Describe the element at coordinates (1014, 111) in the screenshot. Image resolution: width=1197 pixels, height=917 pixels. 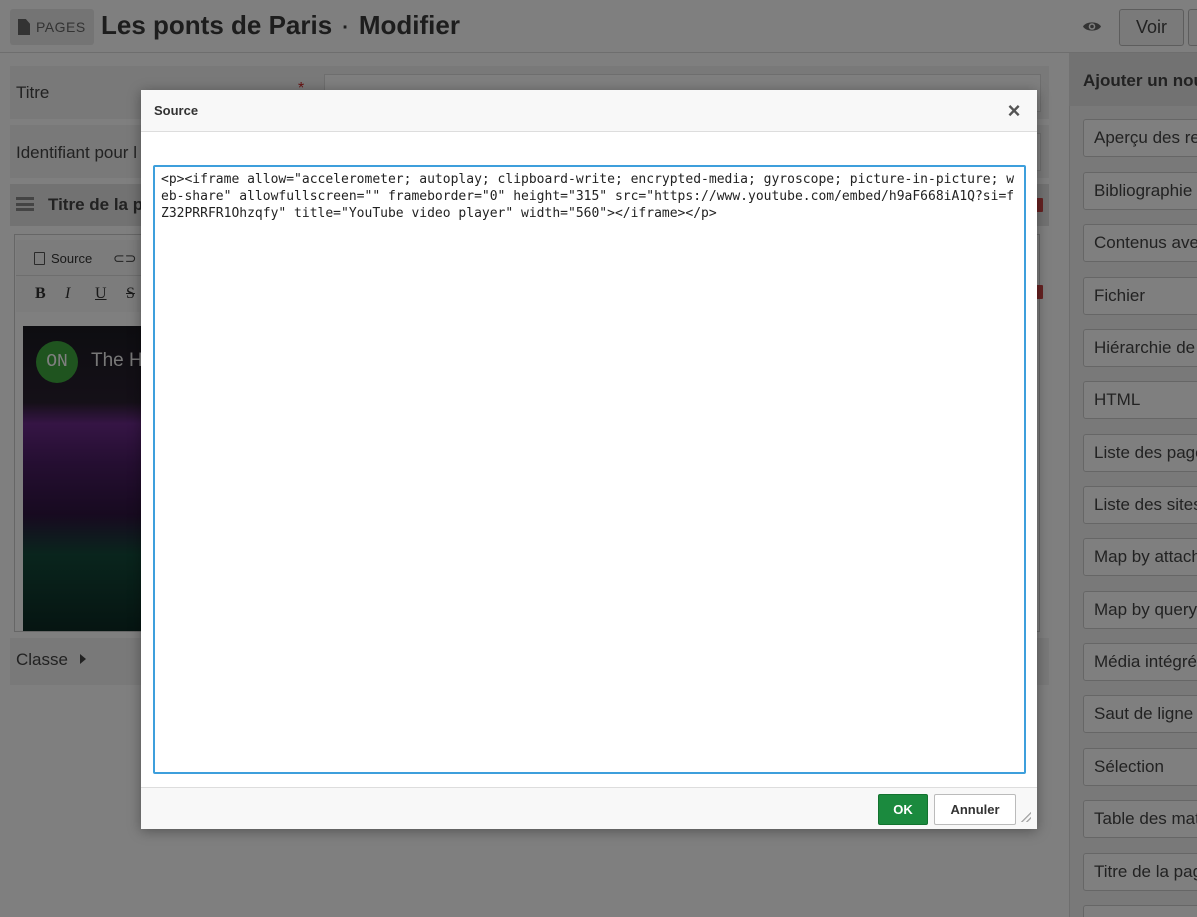
I see `close-icon: ×` at that location.